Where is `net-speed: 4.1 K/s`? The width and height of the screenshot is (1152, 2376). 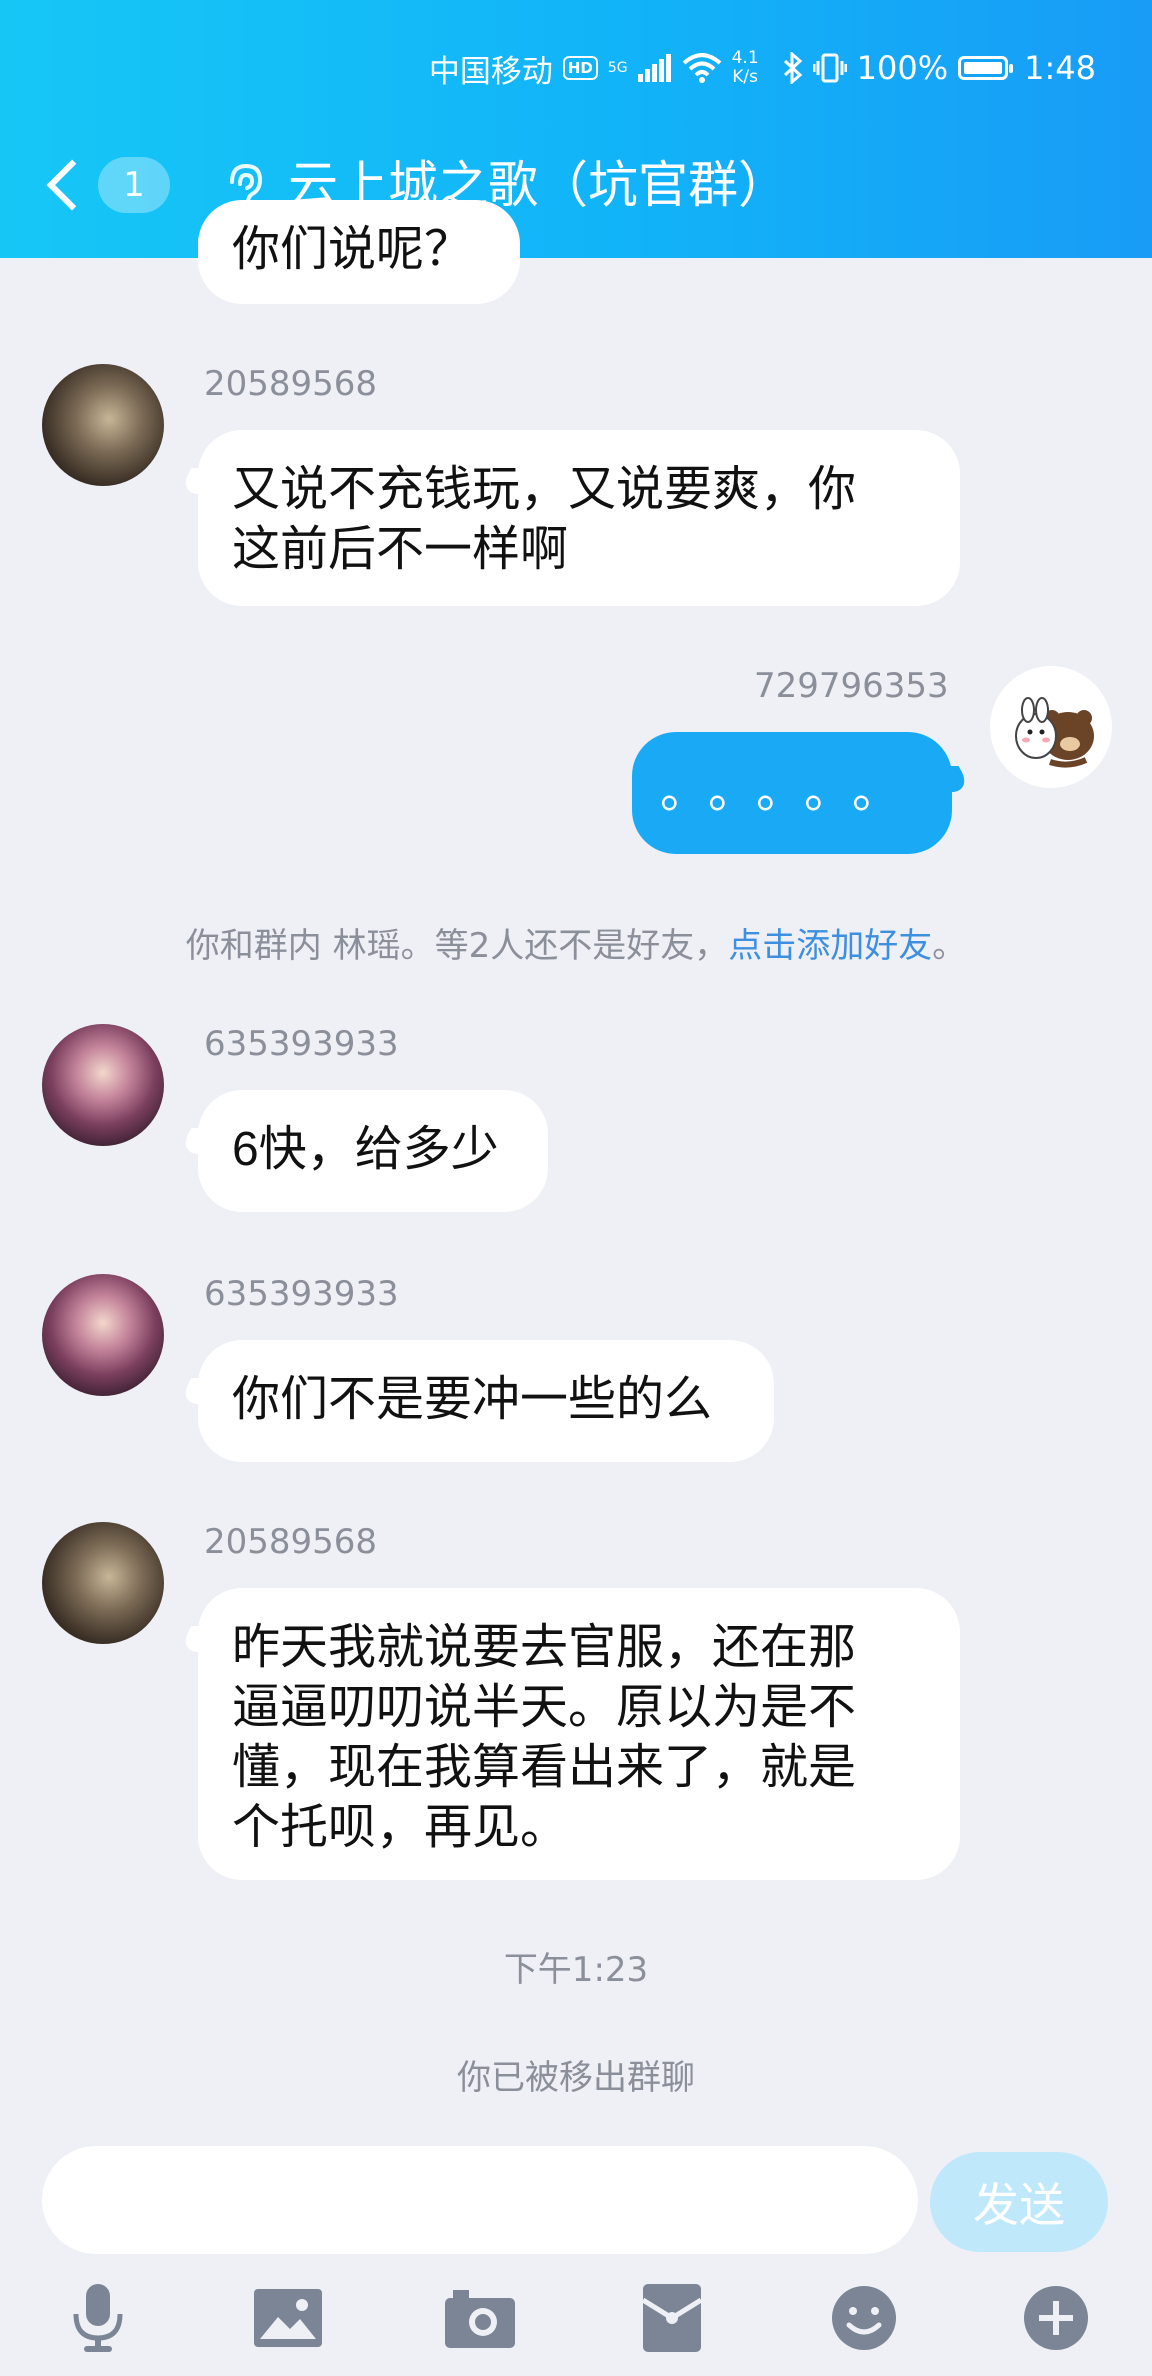 net-speed: 4.1 K/s is located at coordinates (745, 68).